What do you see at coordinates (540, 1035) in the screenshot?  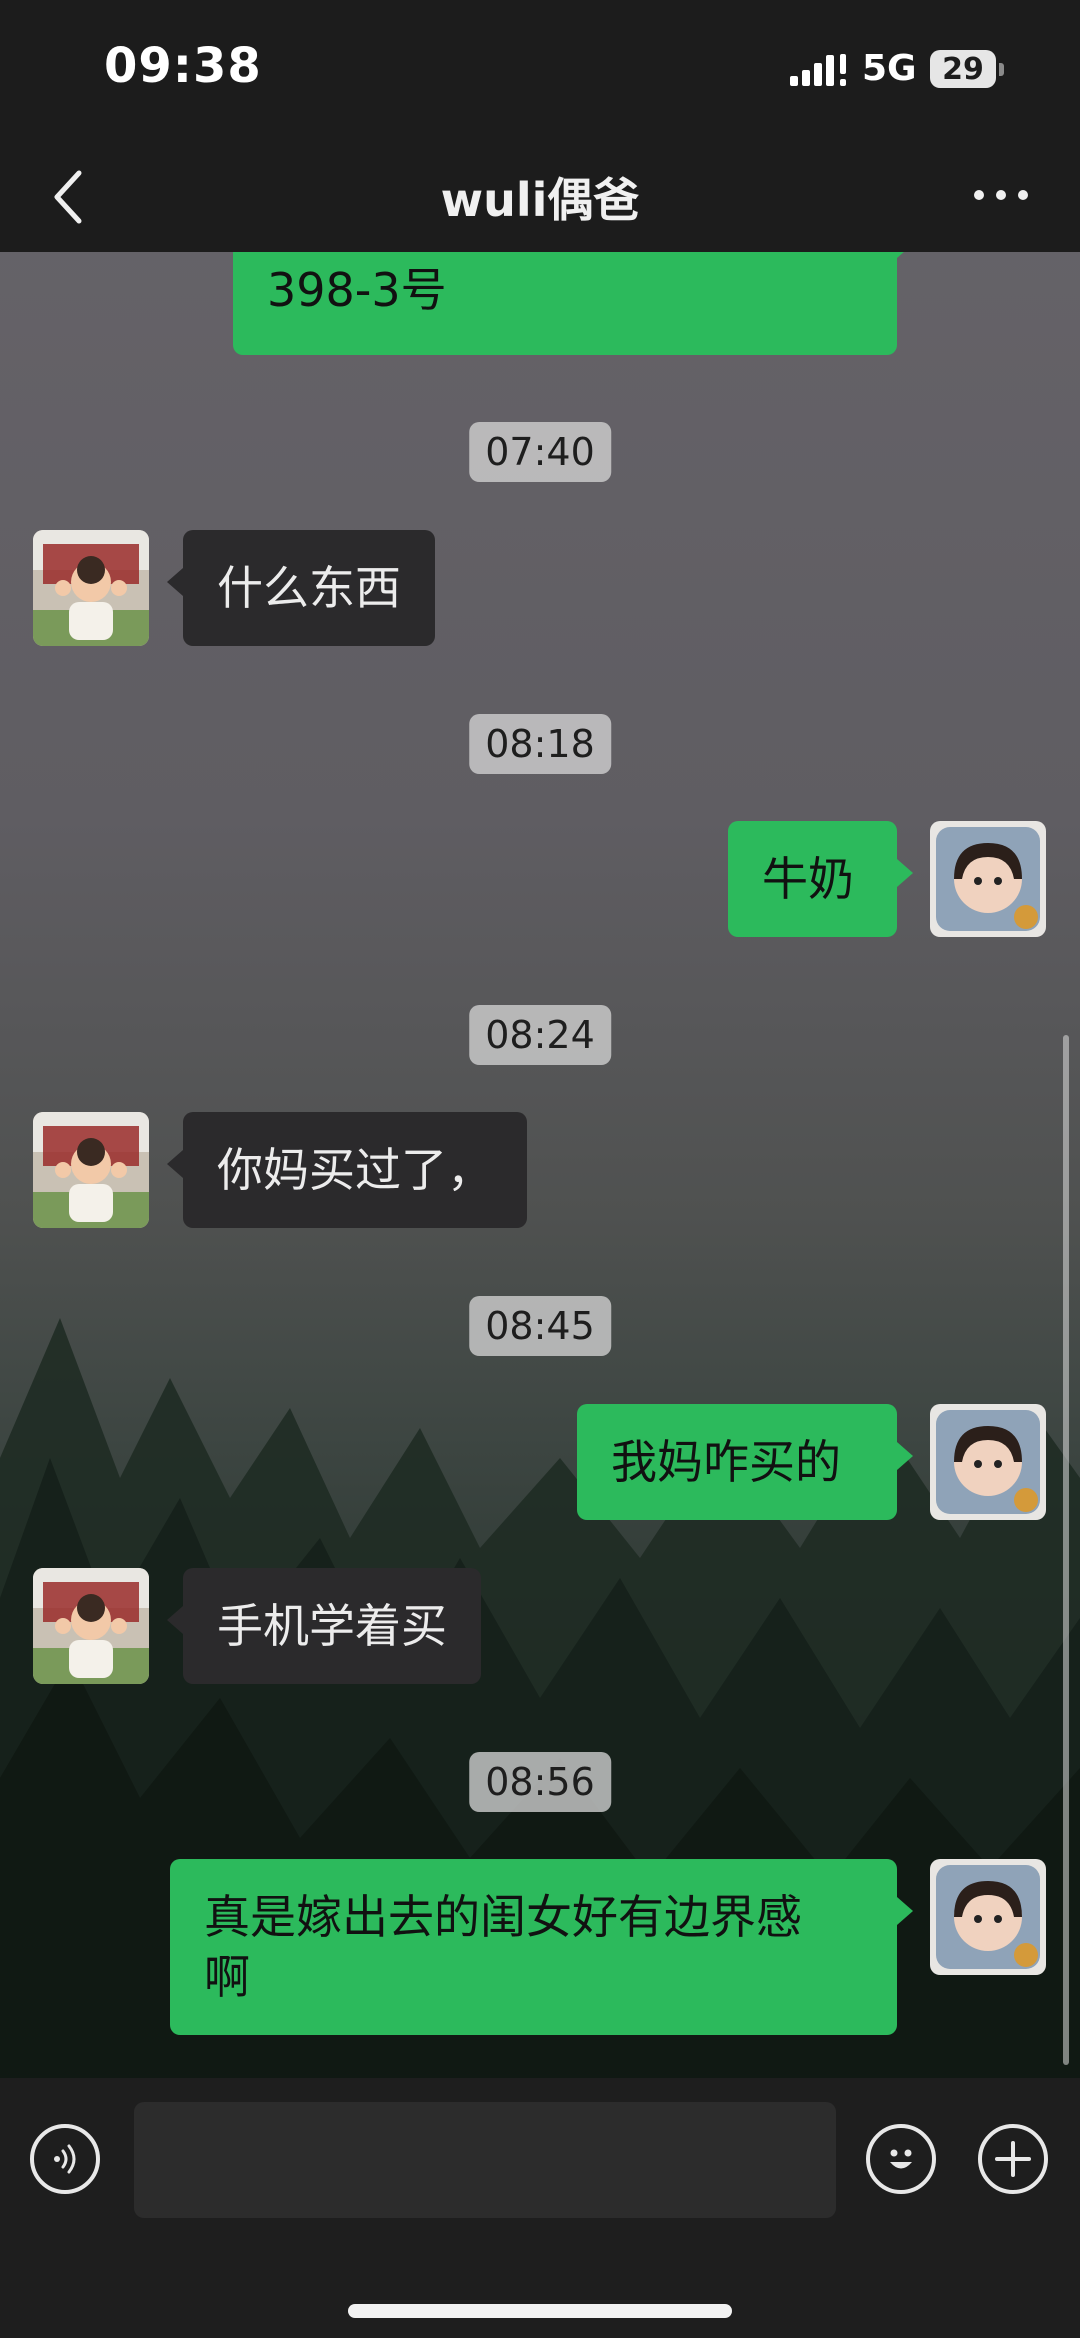 I see `timestamp: 08:24` at bounding box center [540, 1035].